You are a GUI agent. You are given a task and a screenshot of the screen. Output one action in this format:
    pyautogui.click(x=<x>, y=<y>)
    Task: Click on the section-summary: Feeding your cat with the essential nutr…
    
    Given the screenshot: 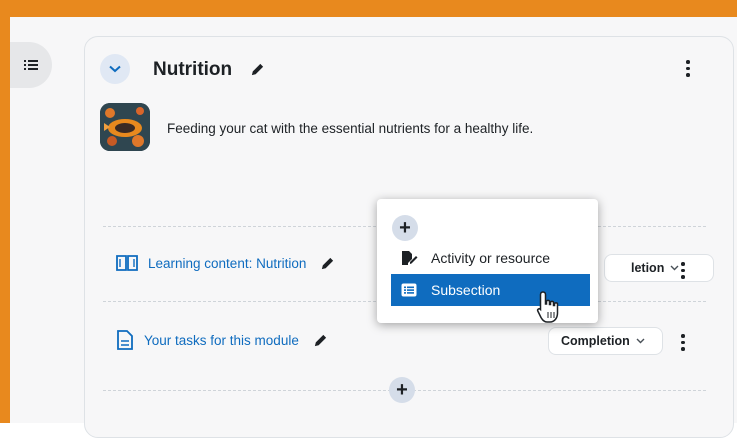 What is the action you would take?
    pyautogui.click(x=350, y=128)
    